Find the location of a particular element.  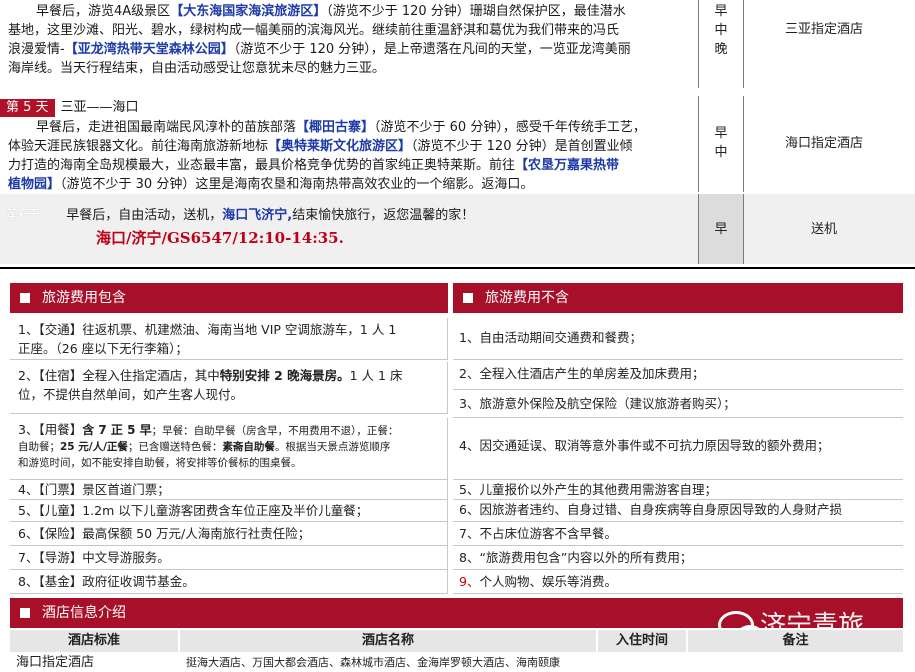

included-bold: 特别安排 2 晚海景房。 is located at coordinates (284, 375).